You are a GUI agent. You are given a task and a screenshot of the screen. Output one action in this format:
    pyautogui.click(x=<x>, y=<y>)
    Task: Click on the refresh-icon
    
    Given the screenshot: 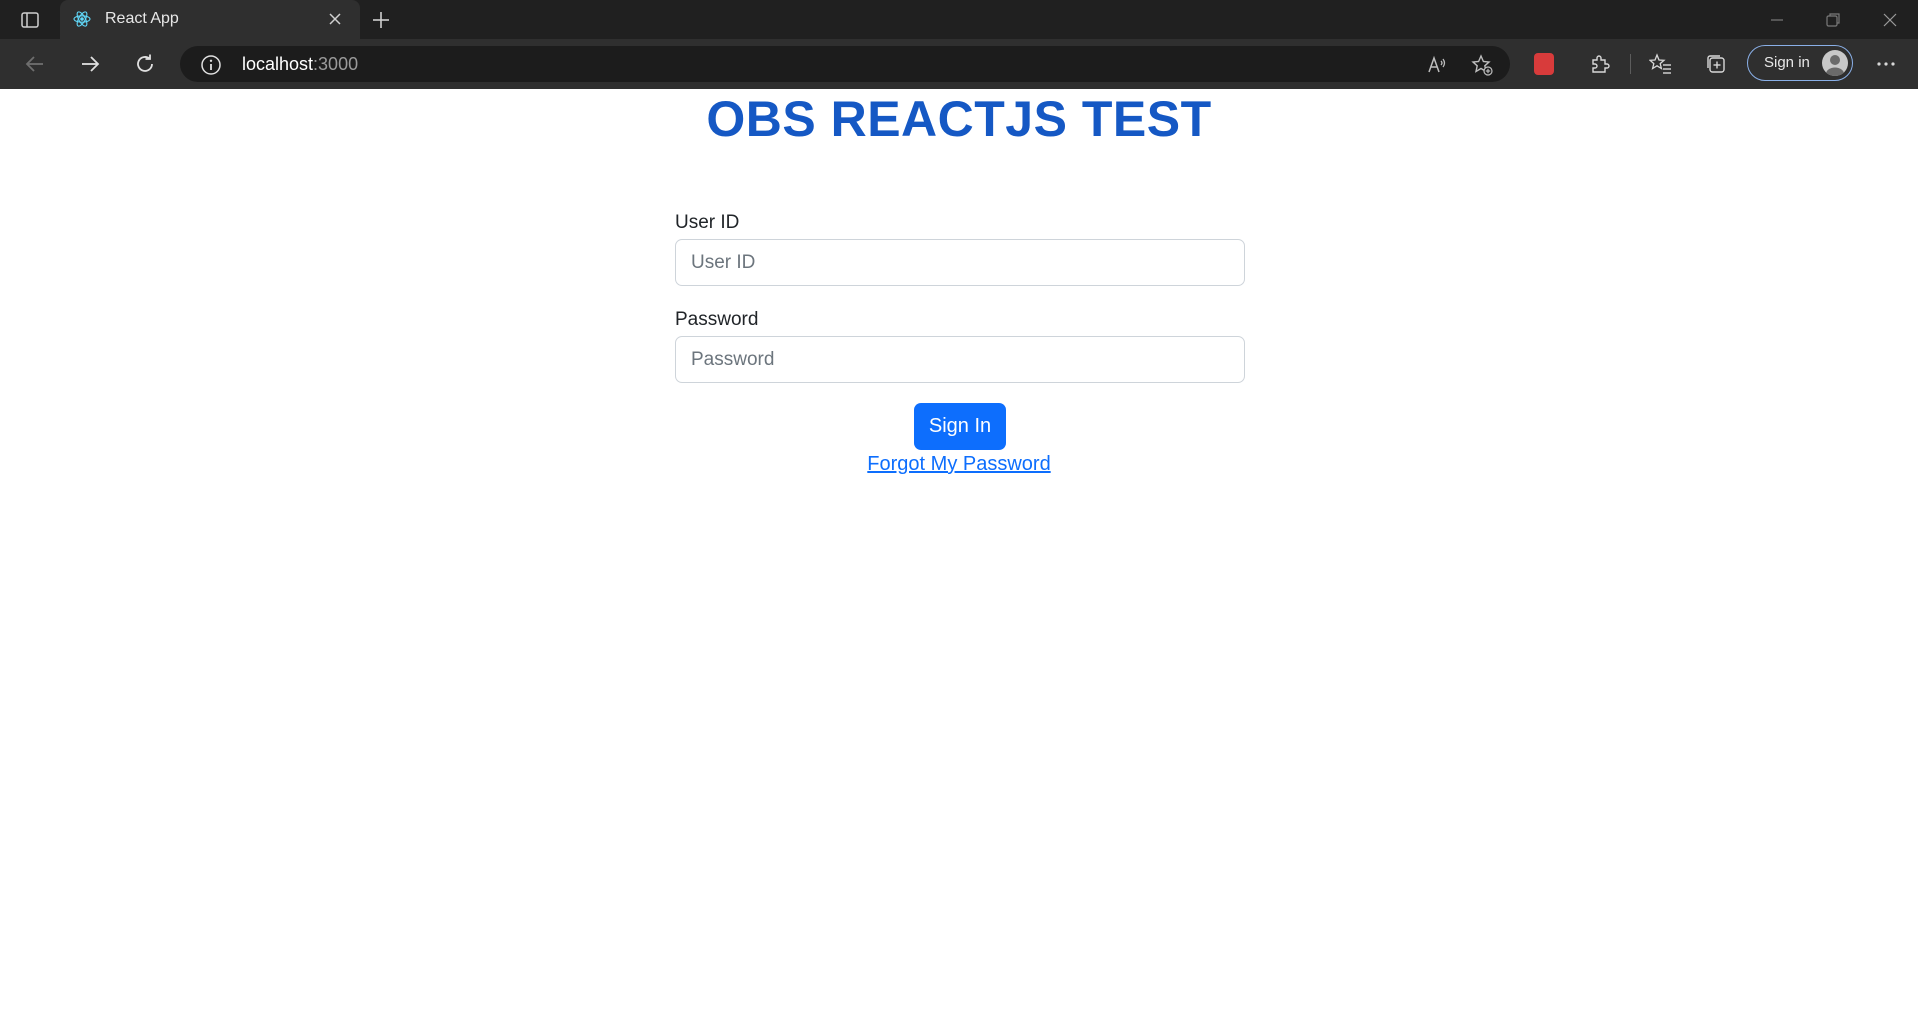 What is the action you would take?
    pyautogui.click(x=145, y=63)
    